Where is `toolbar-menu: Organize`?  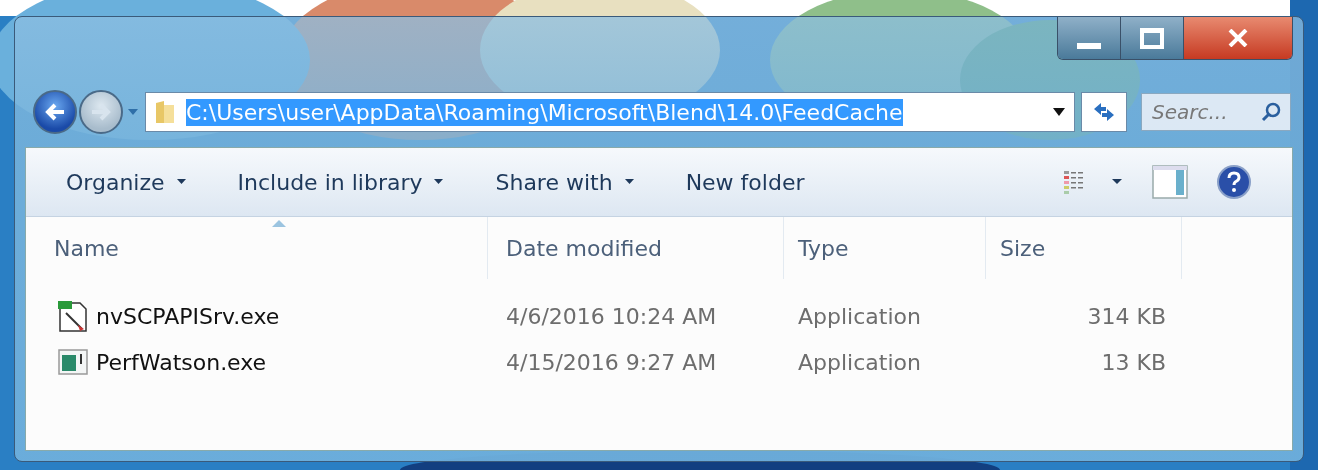 toolbar-menu: Organize is located at coordinates (126, 182).